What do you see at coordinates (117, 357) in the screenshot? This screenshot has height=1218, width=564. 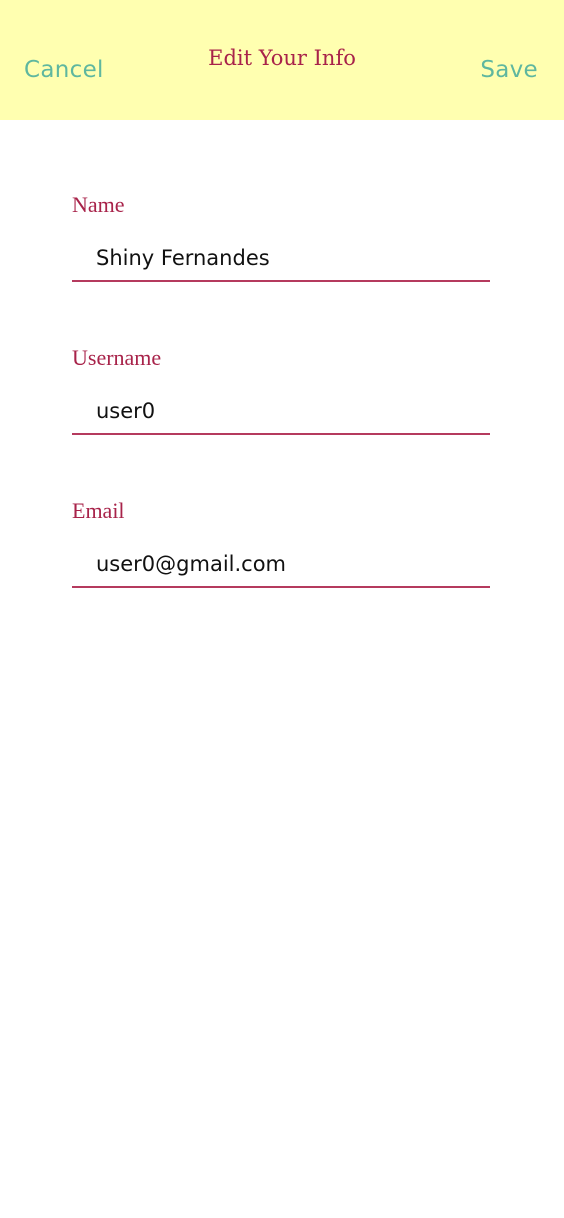 I see `username-label: Username` at bounding box center [117, 357].